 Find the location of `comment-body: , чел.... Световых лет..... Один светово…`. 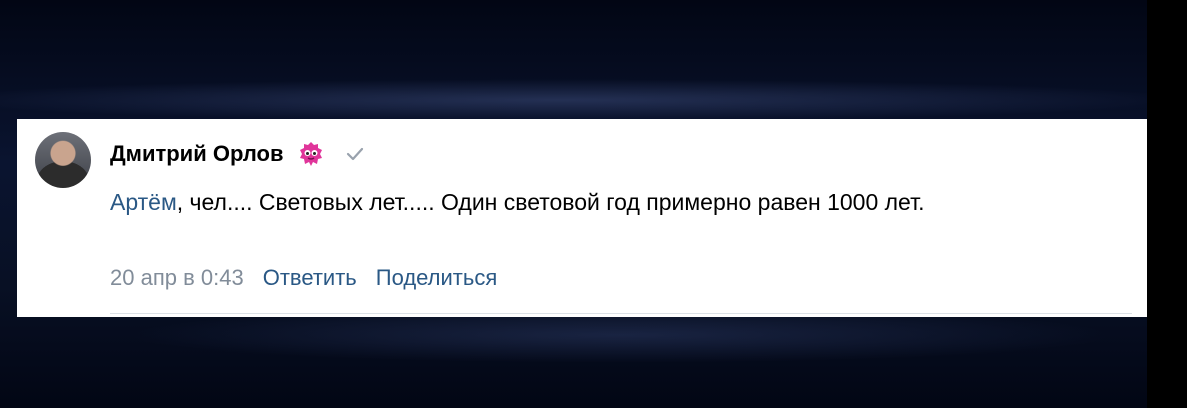

comment-body: , чел.... Световых лет..... Один светово… is located at coordinates (550, 202).